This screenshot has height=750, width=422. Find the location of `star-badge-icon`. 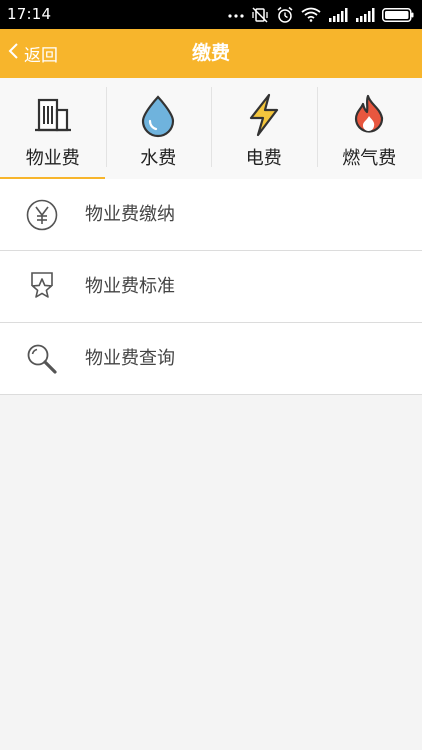

star-badge-icon is located at coordinates (42, 287).